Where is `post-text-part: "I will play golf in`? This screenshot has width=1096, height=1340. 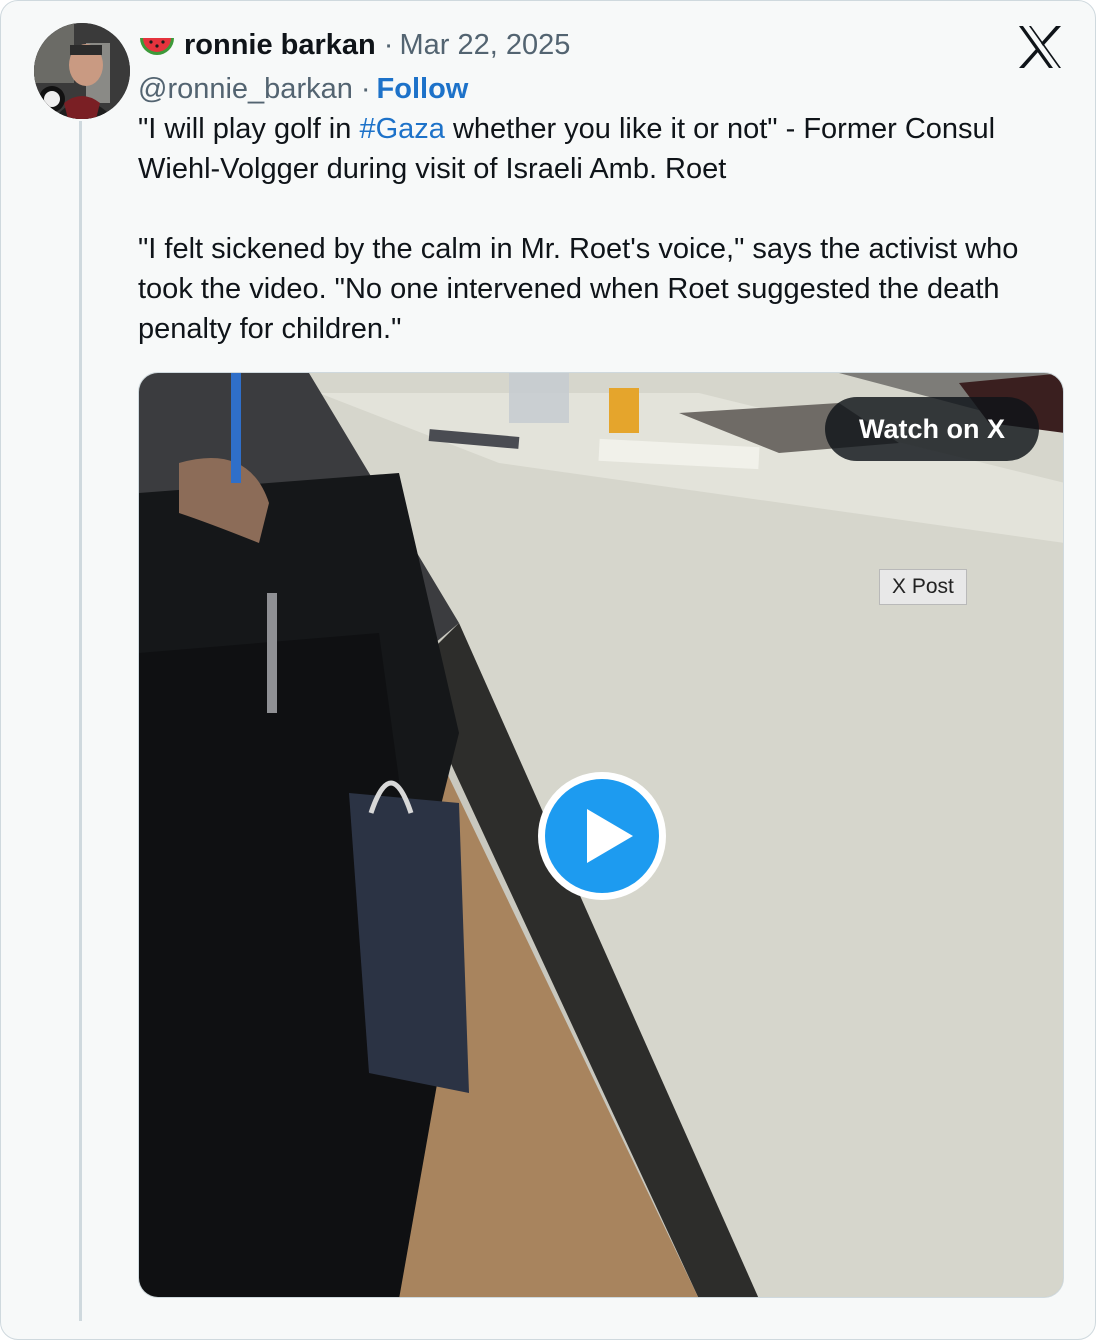
post-text-part: "I will play golf in is located at coordinates (249, 129).